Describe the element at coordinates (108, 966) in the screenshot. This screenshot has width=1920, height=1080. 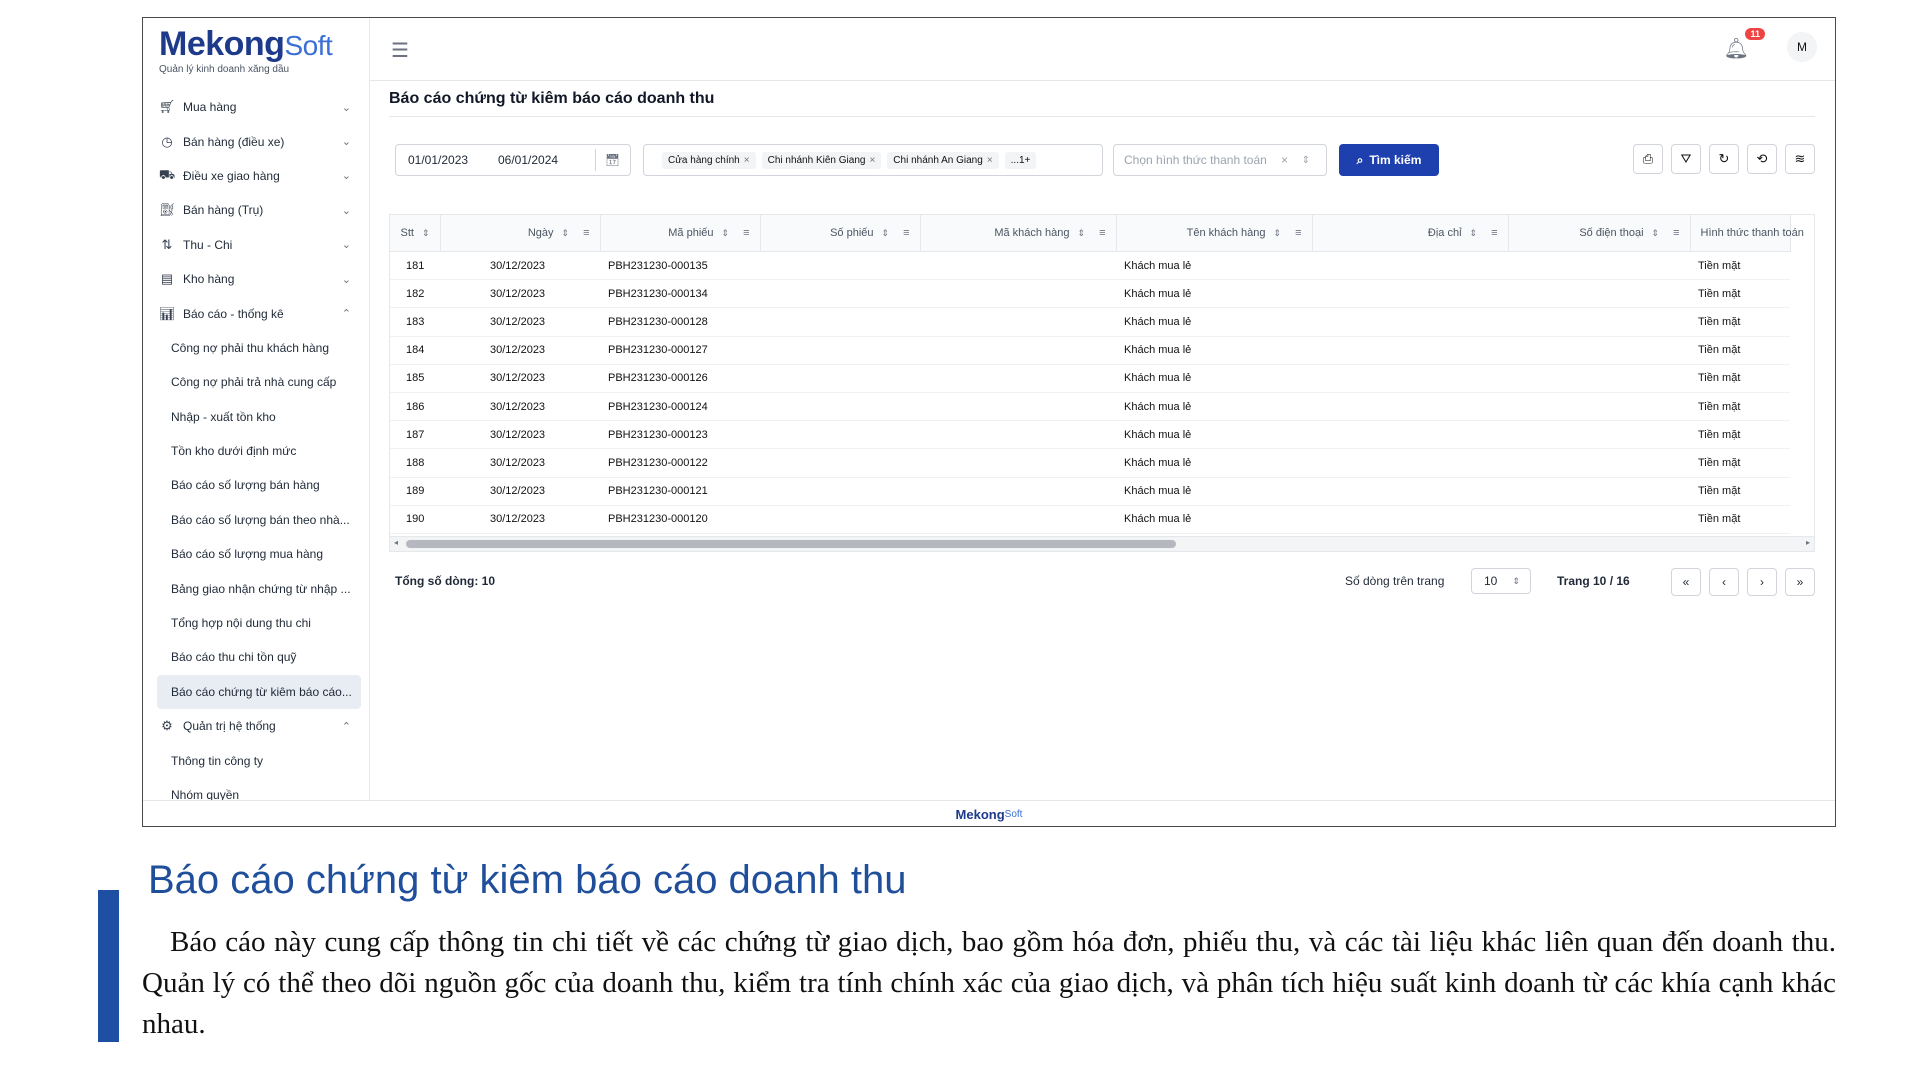
I see `accent-bar` at that location.